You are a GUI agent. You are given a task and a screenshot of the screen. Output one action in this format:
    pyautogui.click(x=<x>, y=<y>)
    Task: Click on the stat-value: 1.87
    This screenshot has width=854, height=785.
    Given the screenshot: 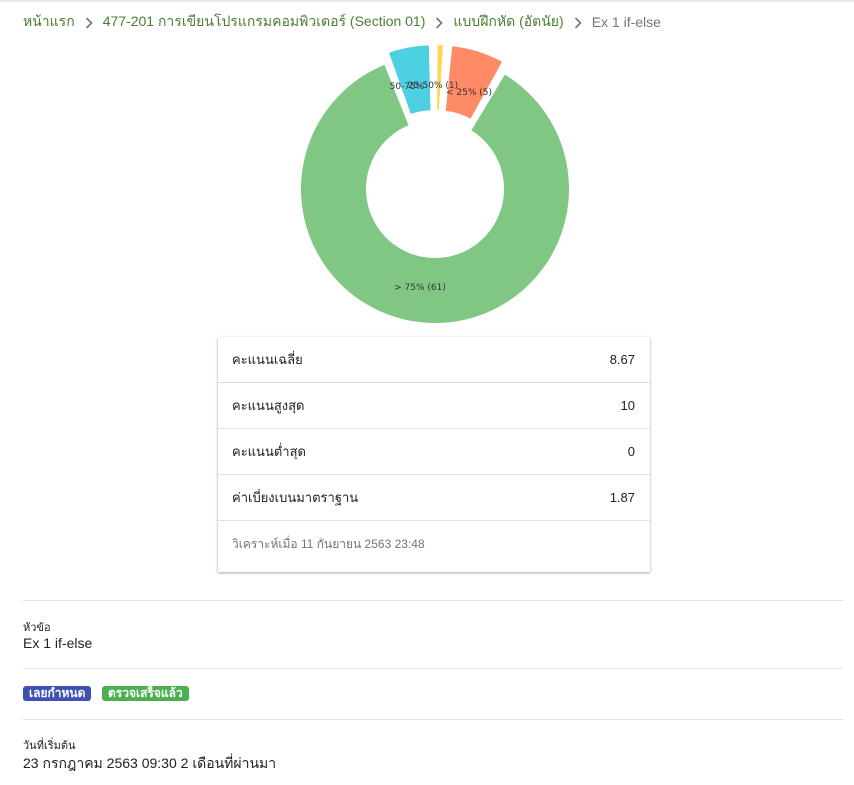 What is the action you would take?
    pyautogui.click(x=622, y=497)
    